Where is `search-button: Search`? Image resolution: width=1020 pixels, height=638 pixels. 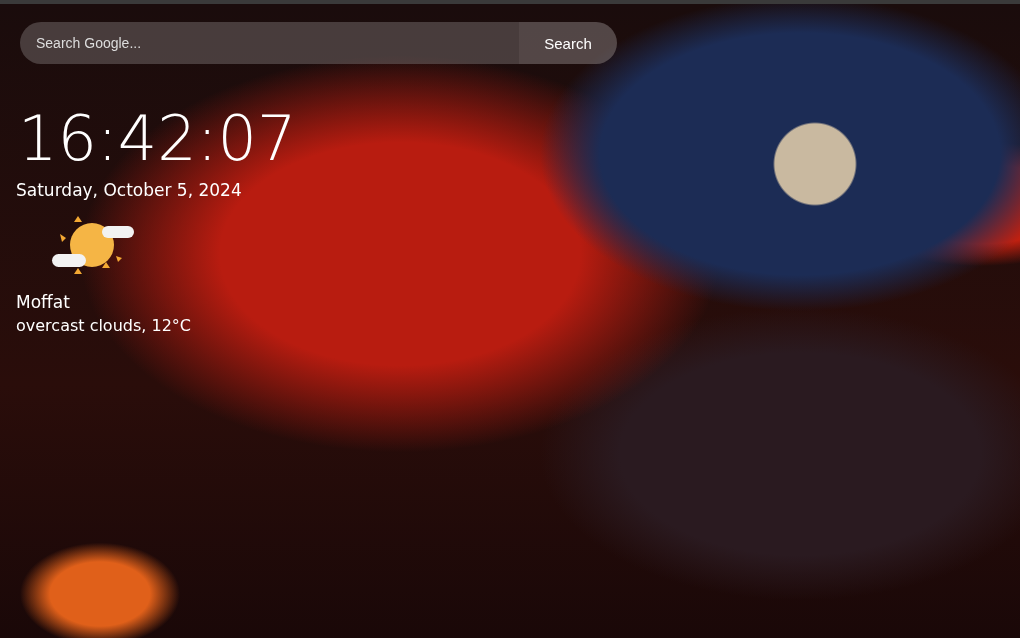
search-button: Search is located at coordinates (568, 43).